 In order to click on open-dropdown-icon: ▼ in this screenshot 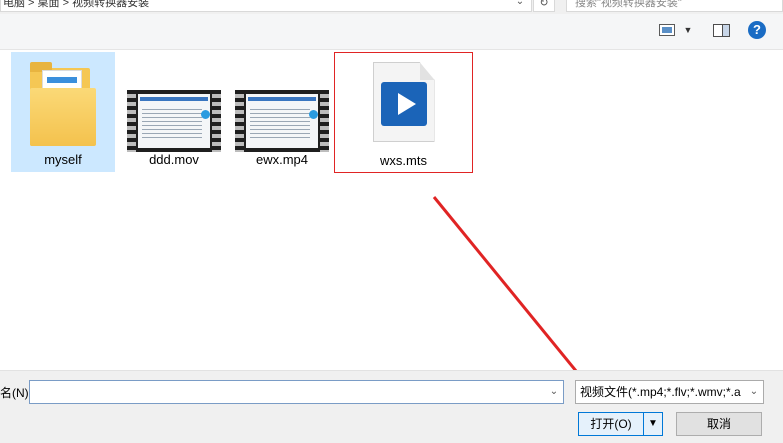, I will do `click(653, 424)`.